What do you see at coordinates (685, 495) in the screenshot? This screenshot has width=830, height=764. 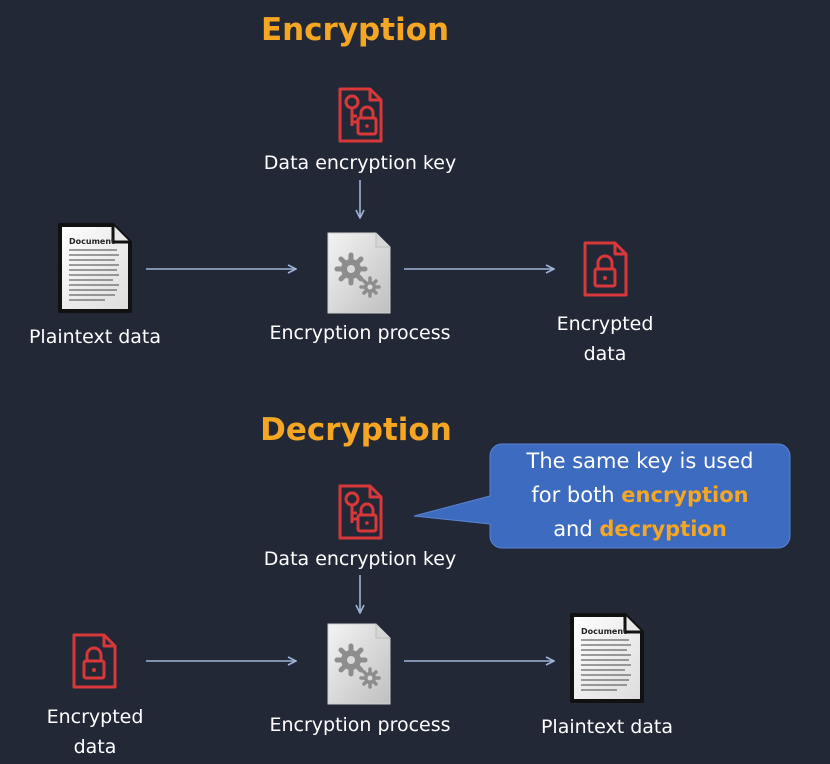 I see `callout-highlight-encryption: encryption` at bounding box center [685, 495].